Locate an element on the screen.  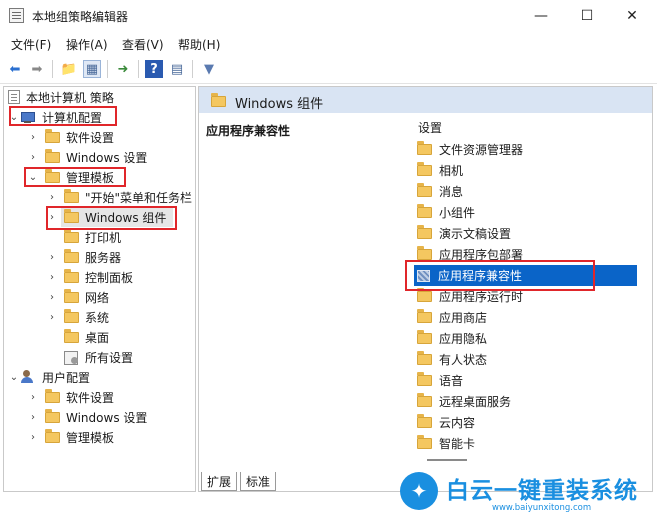
tree-node-user-config: ⌄ 用户配置 is located at coordinates (49, 377).